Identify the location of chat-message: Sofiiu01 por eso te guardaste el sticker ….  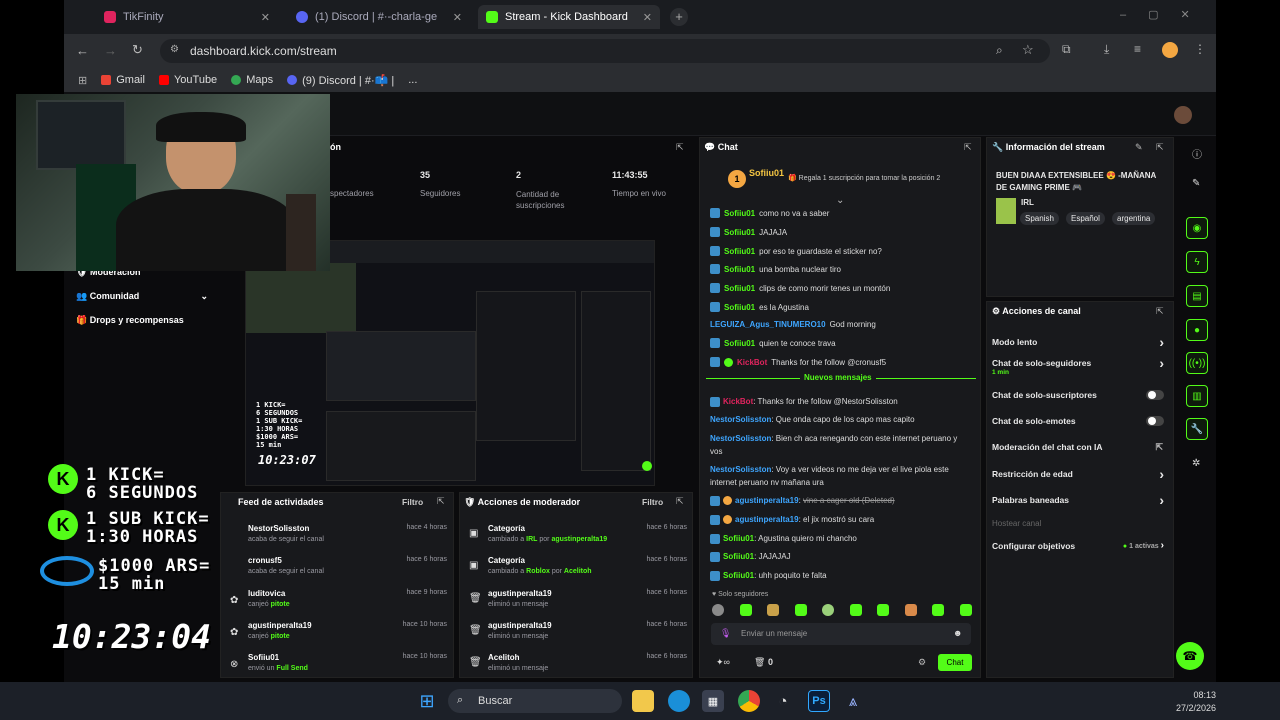
(840, 251).